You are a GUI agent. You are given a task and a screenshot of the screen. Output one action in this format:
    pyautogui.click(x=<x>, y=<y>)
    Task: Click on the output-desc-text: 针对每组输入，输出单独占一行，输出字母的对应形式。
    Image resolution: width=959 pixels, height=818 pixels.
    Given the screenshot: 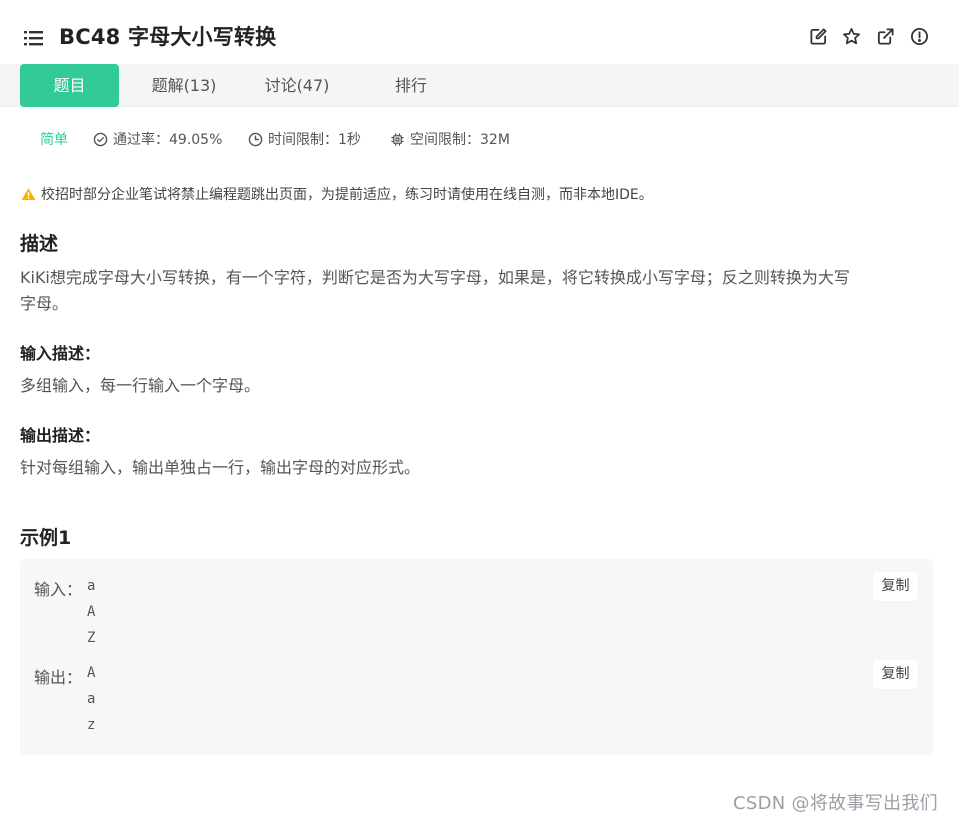 What is the action you would take?
    pyautogui.click(x=220, y=467)
    